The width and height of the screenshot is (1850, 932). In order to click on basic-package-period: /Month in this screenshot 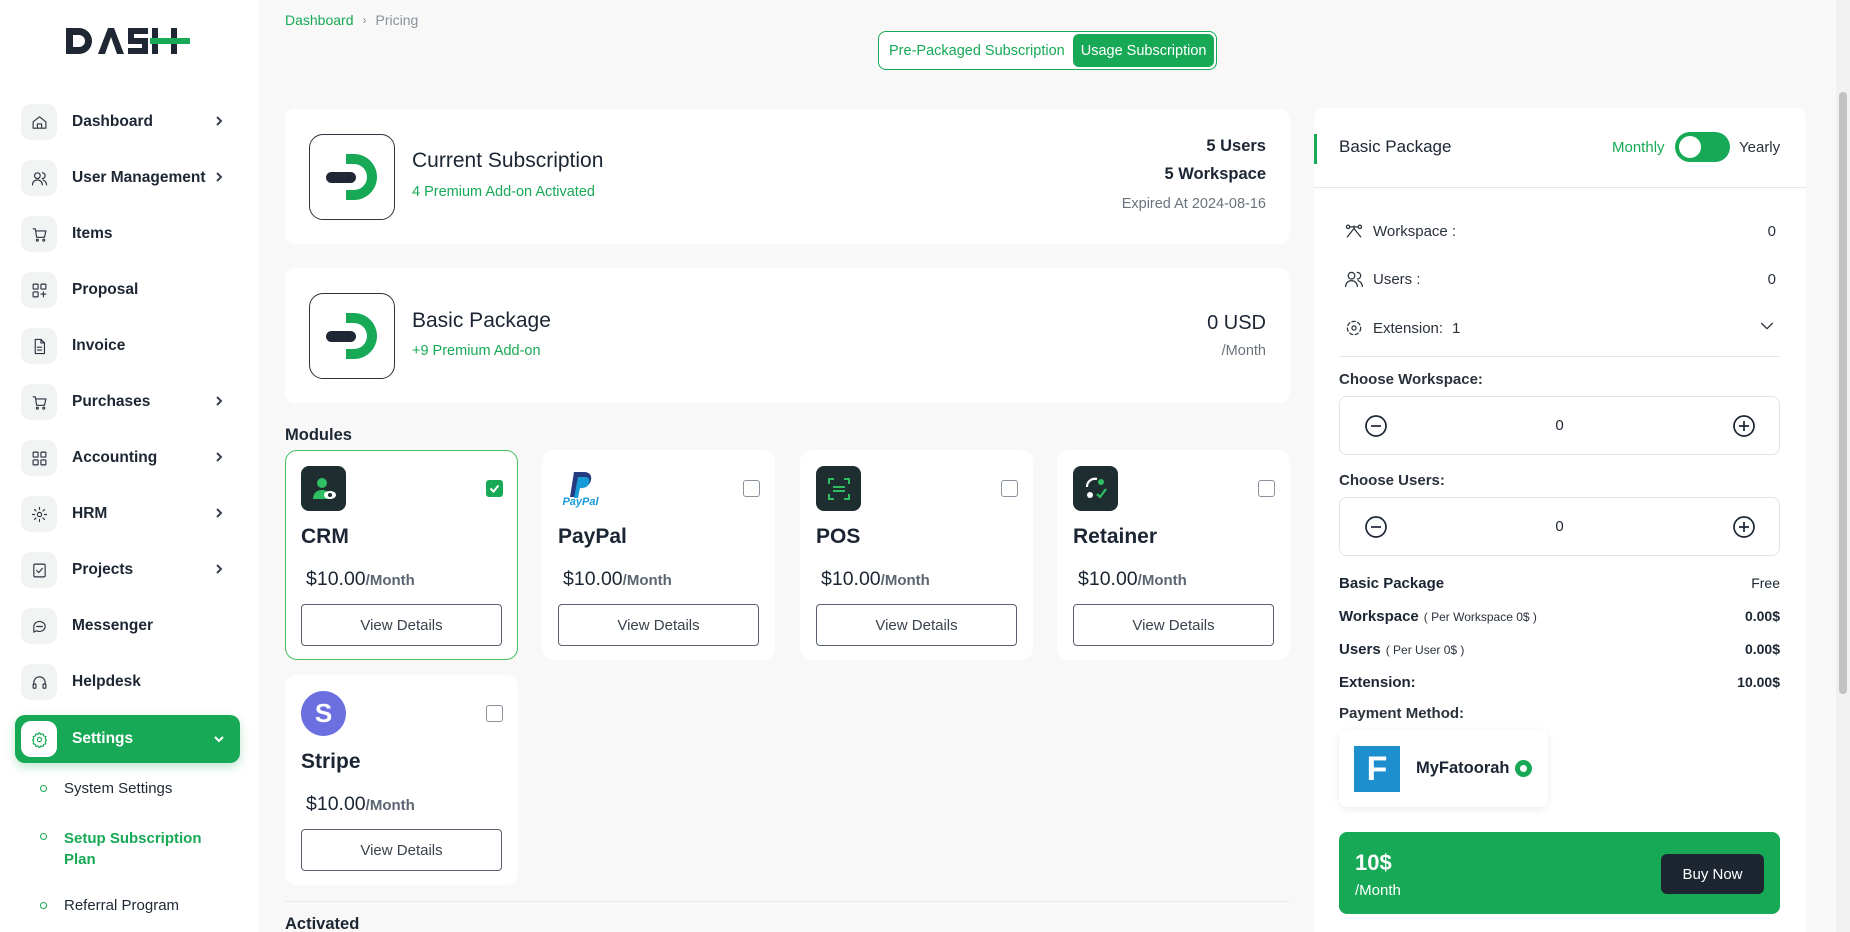, I will do `click(1243, 351)`.